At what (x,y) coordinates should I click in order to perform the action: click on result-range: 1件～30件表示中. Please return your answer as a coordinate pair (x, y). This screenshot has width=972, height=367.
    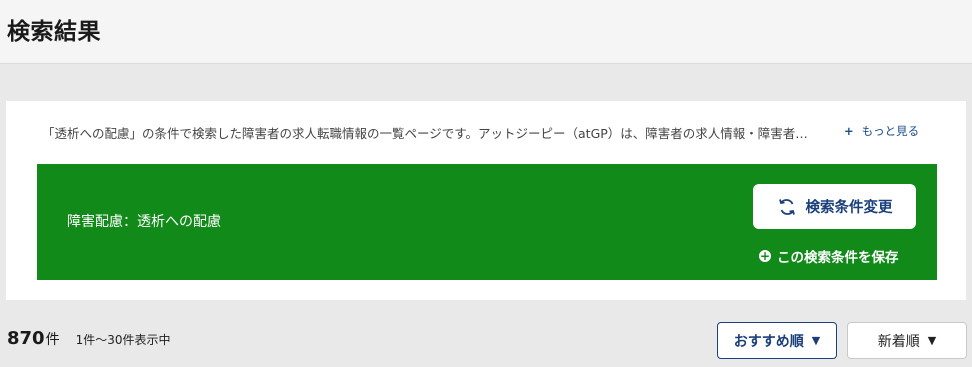
    Looking at the image, I should click on (123, 340).